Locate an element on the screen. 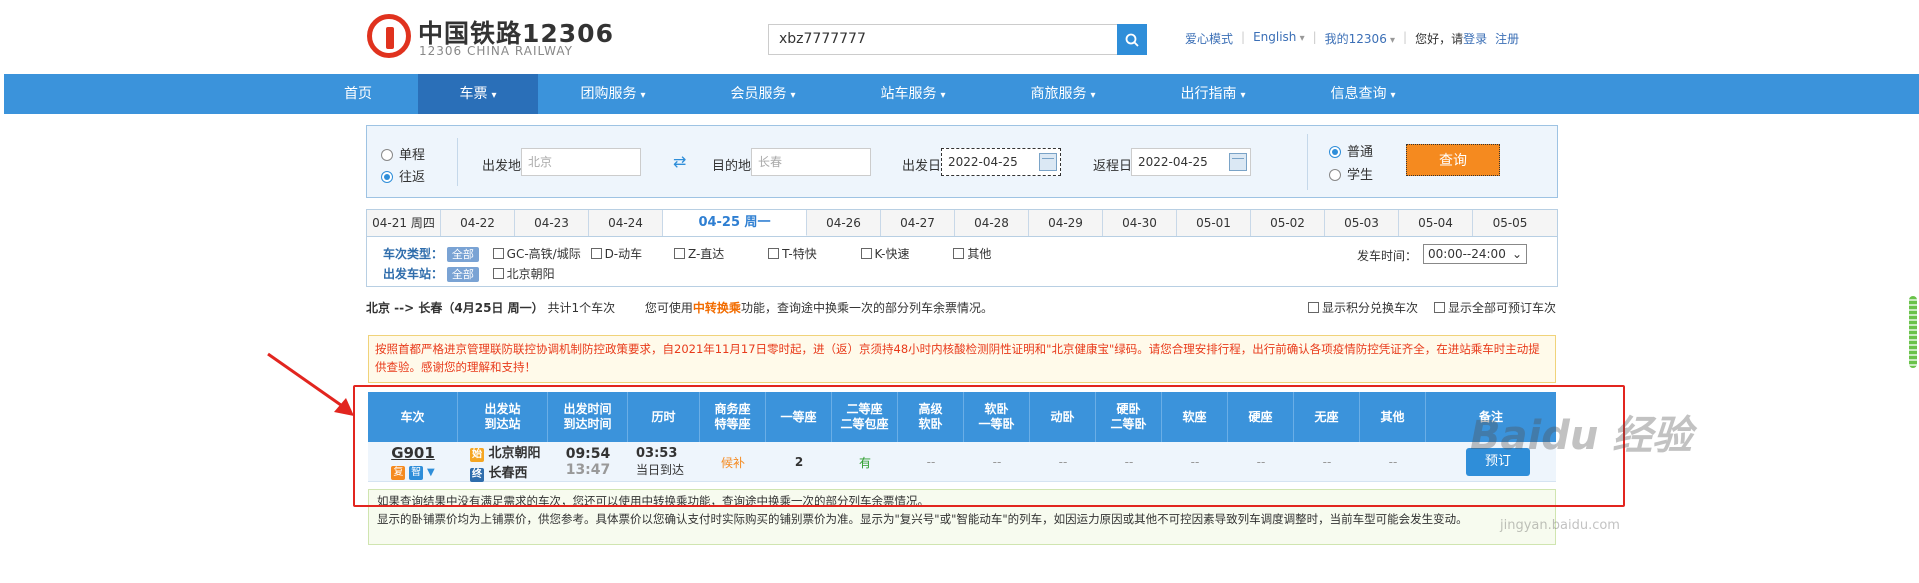 This screenshot has width=1919, height=583. nav-item-home: 首页 is located at coordinates (358, 94).